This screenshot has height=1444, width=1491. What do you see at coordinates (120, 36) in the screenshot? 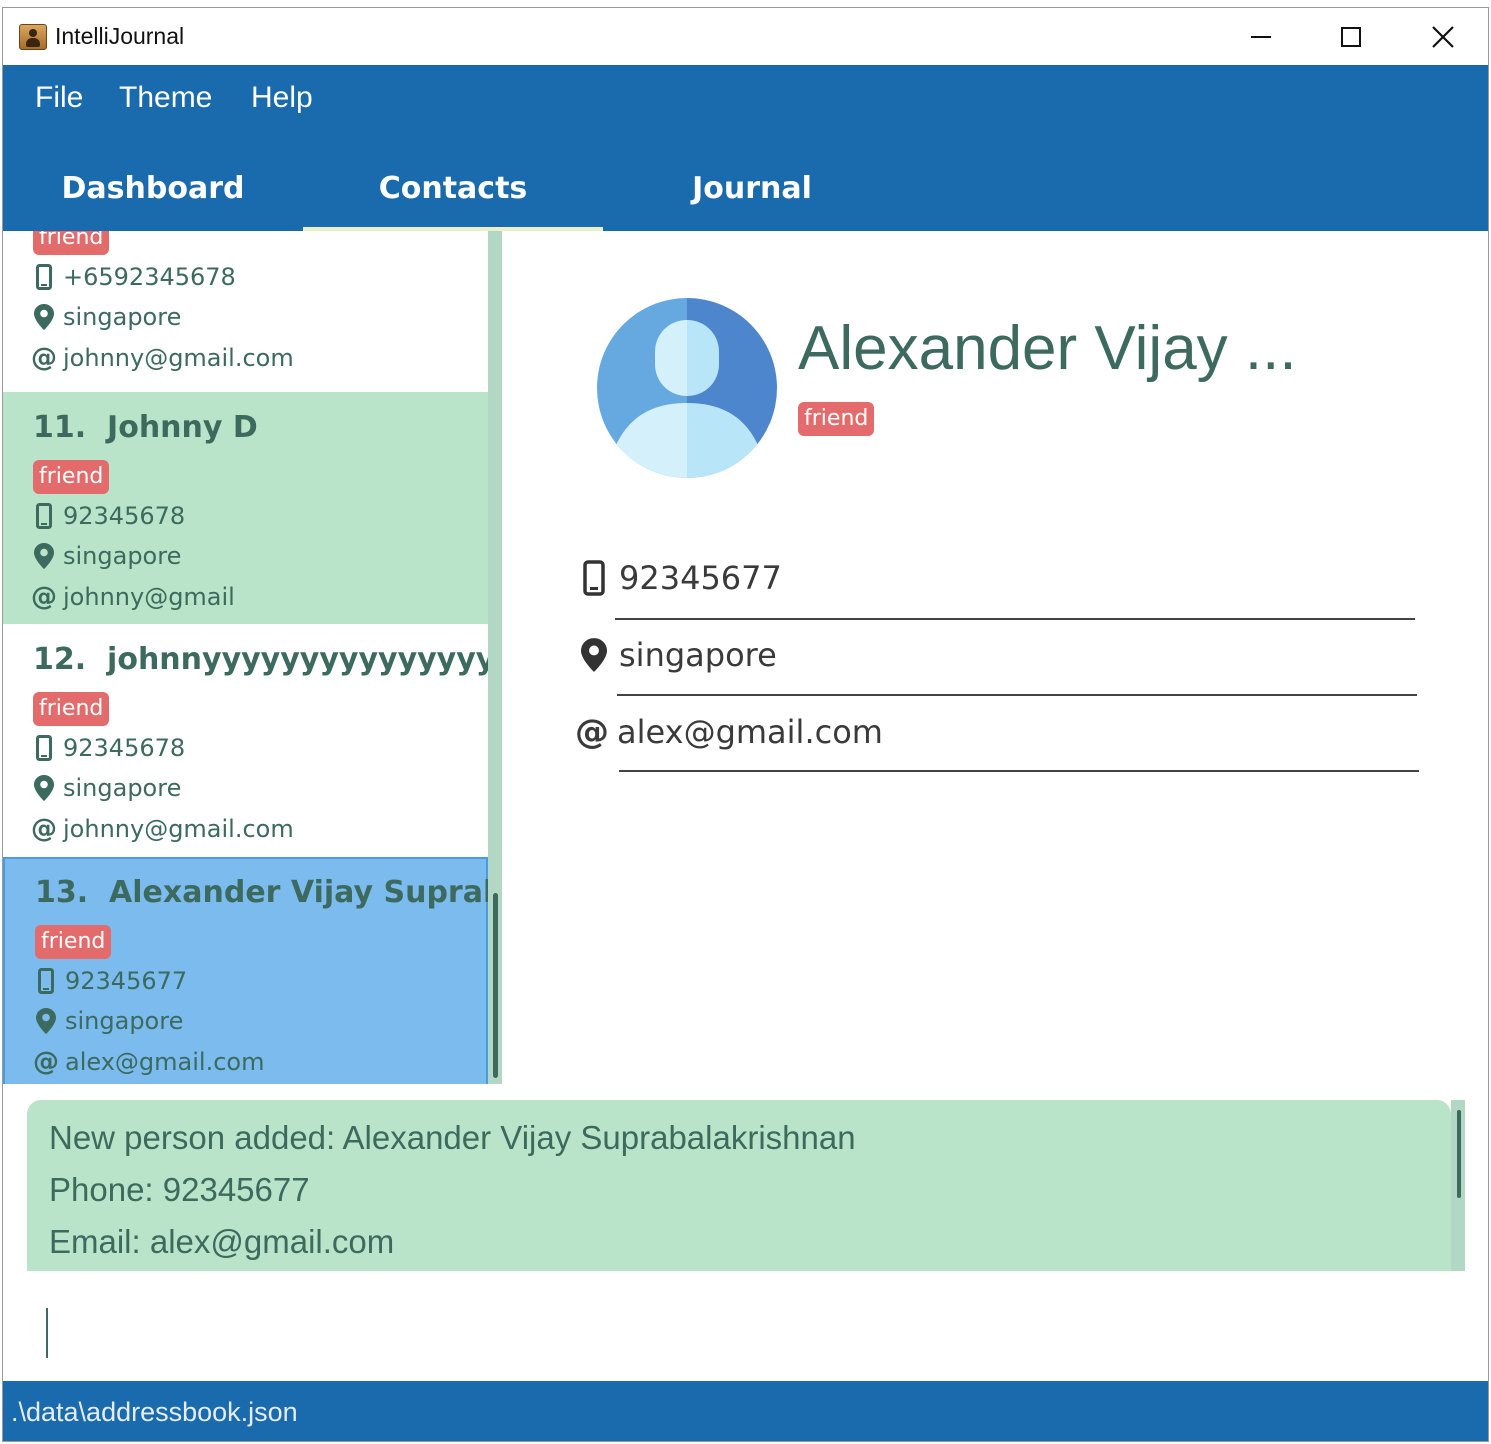
I see `window-title: IntelliJournal` at bounding box center [120, 36].